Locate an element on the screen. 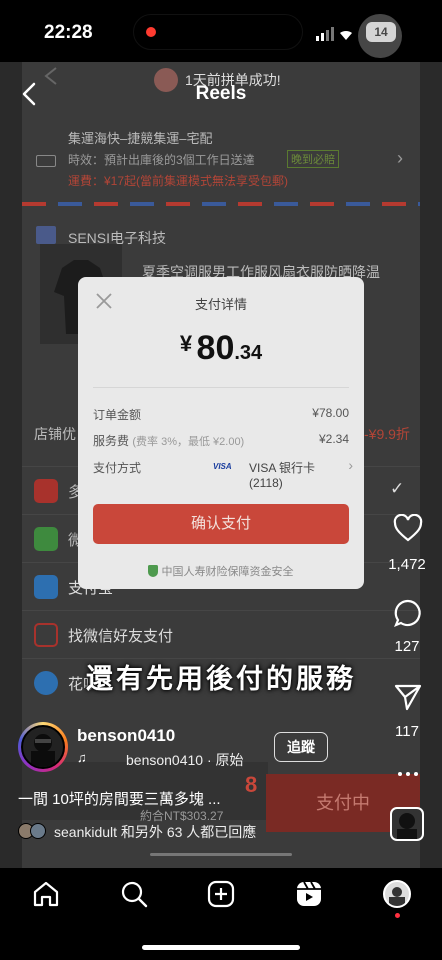  video-subtitle: 還有先用後付的服務 is located at coordinates (221, 679).